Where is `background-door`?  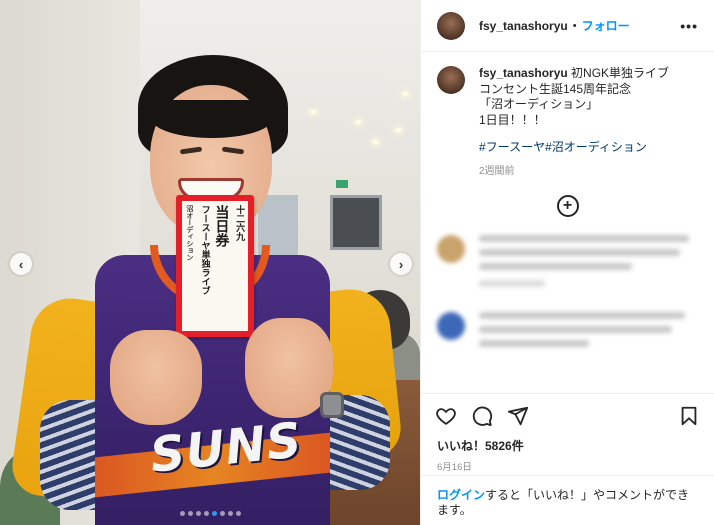
background-door is located at coordinates (356, 222).